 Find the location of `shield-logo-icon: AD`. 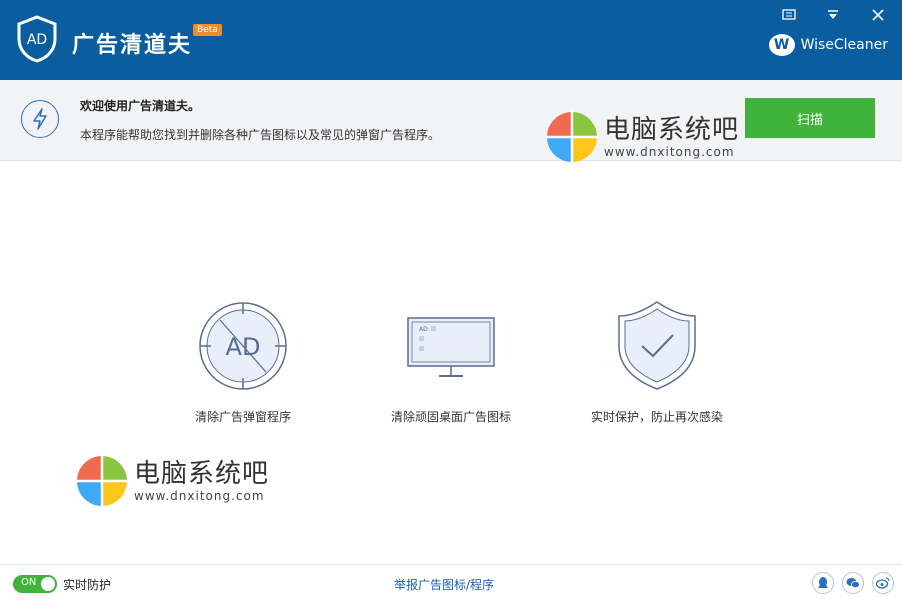

shield-logo-icon: AD is located at coordinates (37, 39).